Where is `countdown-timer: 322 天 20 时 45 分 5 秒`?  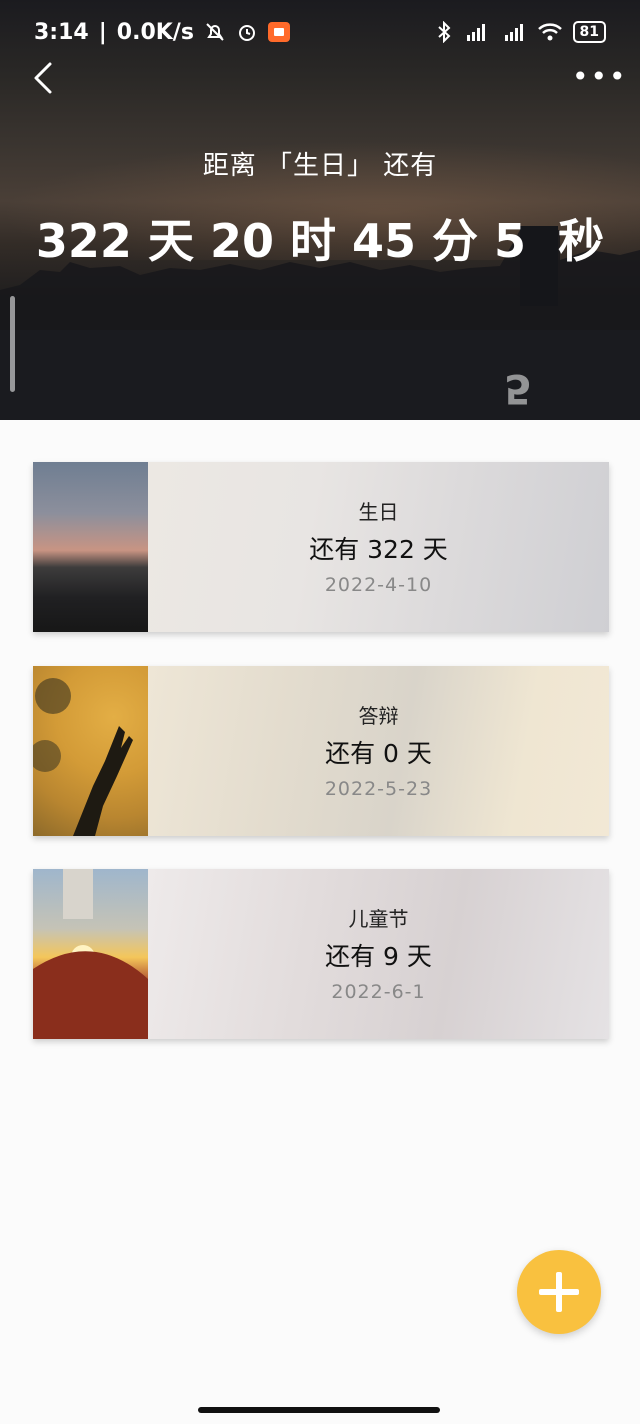
countdown-timer: 322 天 20 时 45 分 5 秒 is located at coordinates (320, 241).